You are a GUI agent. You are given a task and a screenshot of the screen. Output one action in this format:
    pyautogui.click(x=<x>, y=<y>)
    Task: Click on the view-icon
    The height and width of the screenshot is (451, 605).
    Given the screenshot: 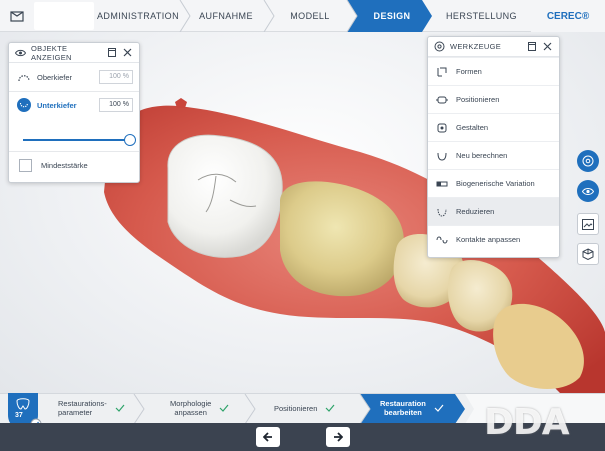 What is the action you would take?
    pyautogui.click(x=588, y=191)
    